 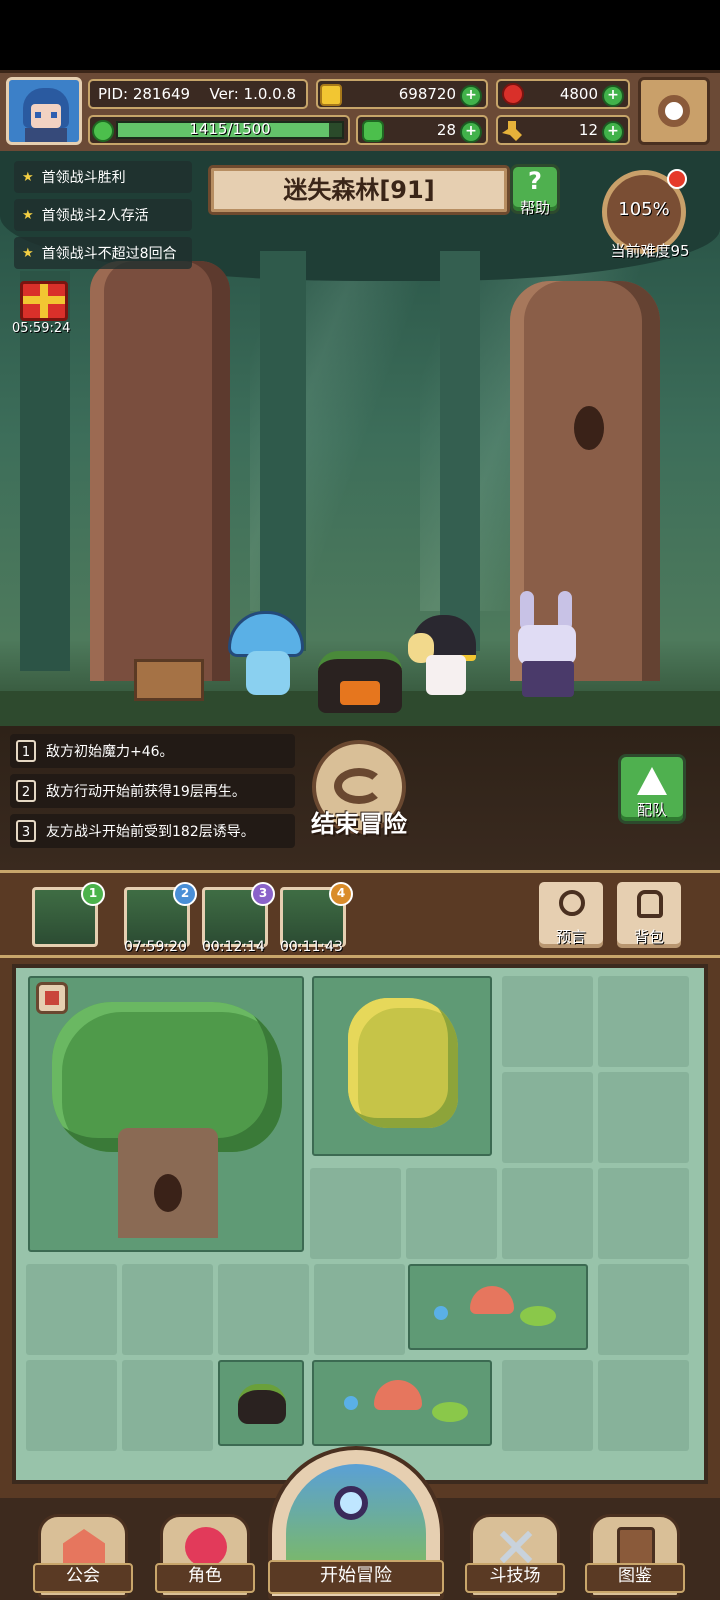 What do you see at coordinates (360, 682) in the screenshot?
I see `cauldron` at bounding box center [360, 682].